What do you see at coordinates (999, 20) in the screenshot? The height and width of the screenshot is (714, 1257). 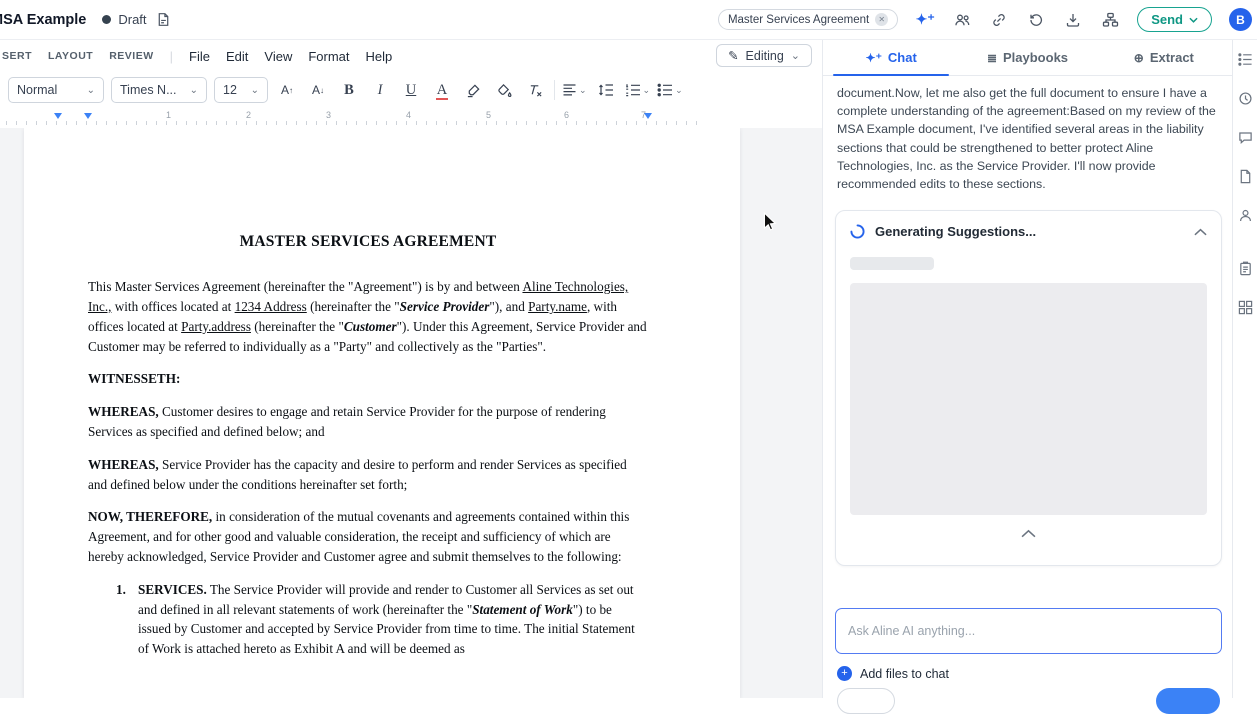 I see `link-icon` at bounding box center [999, 20].